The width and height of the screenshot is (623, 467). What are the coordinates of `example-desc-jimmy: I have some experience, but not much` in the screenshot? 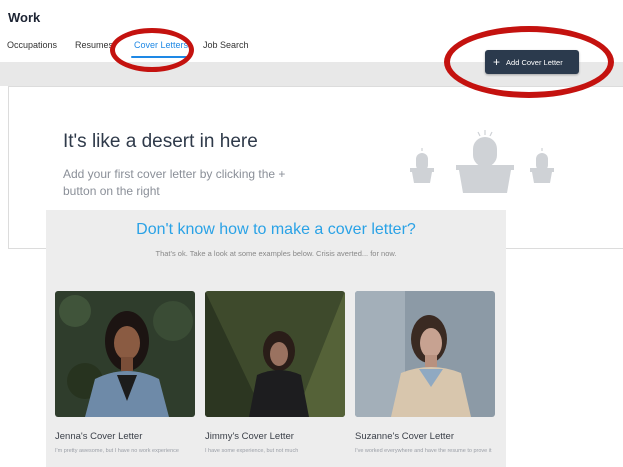 It's located at (252, 451).